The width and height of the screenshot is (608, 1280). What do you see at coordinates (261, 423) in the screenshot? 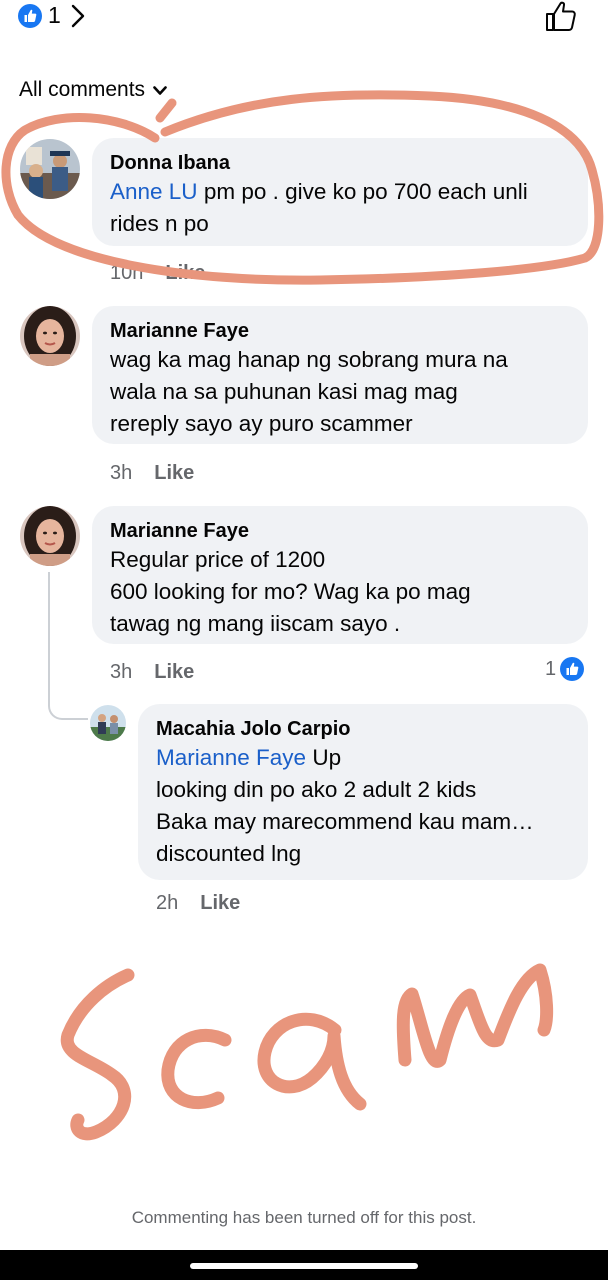
I see `comment-text-line: rereply sayo ay puro scammer` at bounding box center [261, 423].